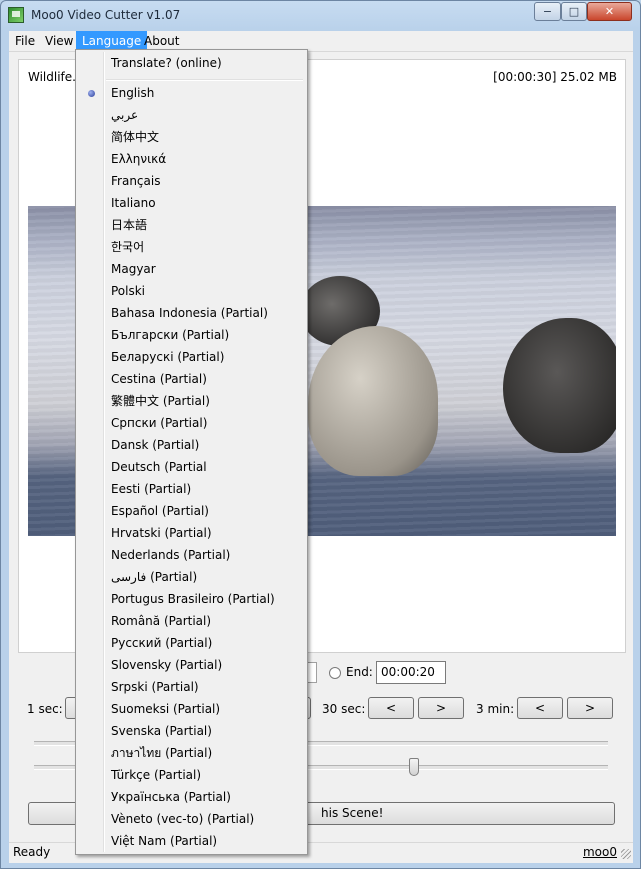 Image resolution: width=641 pixels, height=869 pixels. What do you see at coordinates (136, 181) in the screenshot?
I see `menu-item-label: Français` at bounding box center [136, 181].